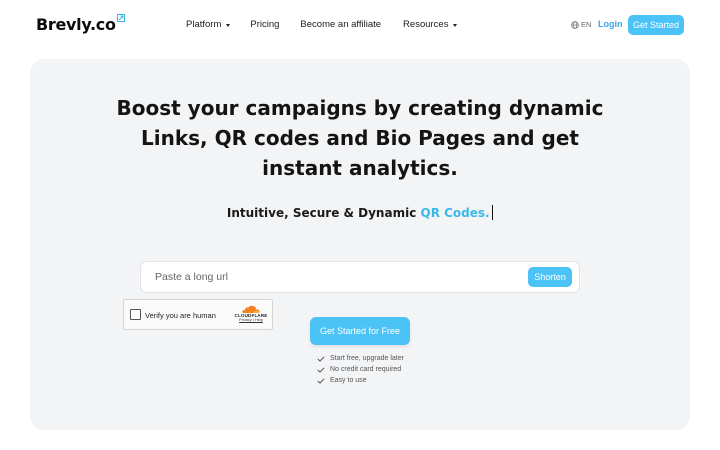  I want to click on headline-line: instant analytics., so click(360, 168).